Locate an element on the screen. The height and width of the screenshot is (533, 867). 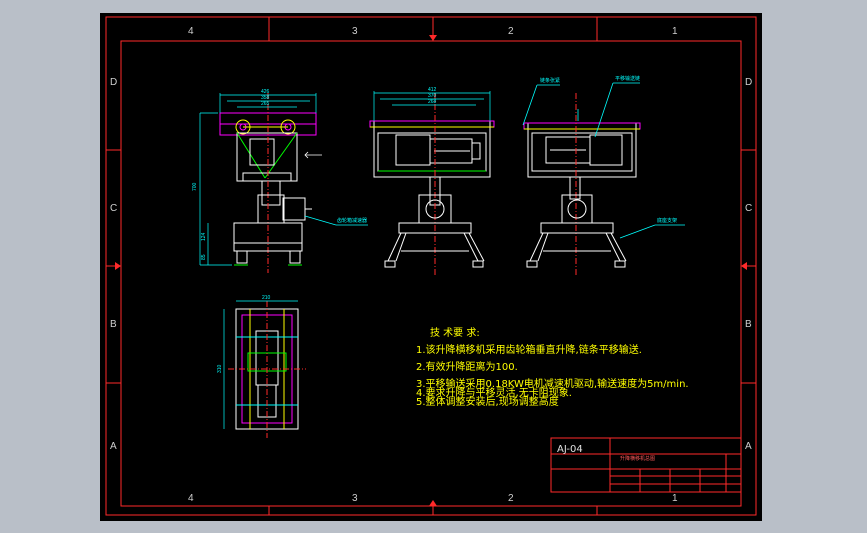
note-line-2: 2.有效升降距离为100. is located at coordinates (467, 367).